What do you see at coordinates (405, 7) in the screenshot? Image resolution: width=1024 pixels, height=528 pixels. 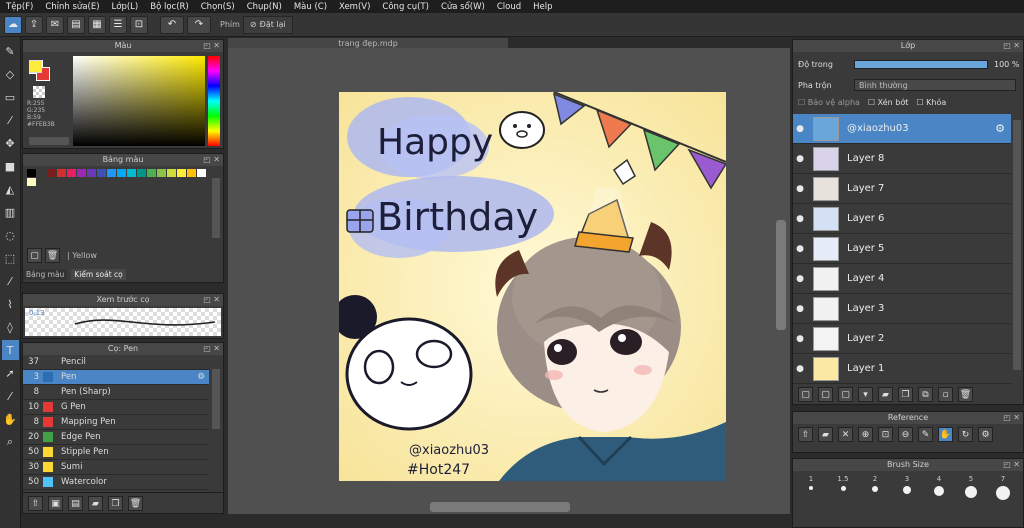 I see `menu-tools: Công cụ(T)` at bounding box center [405, 7].